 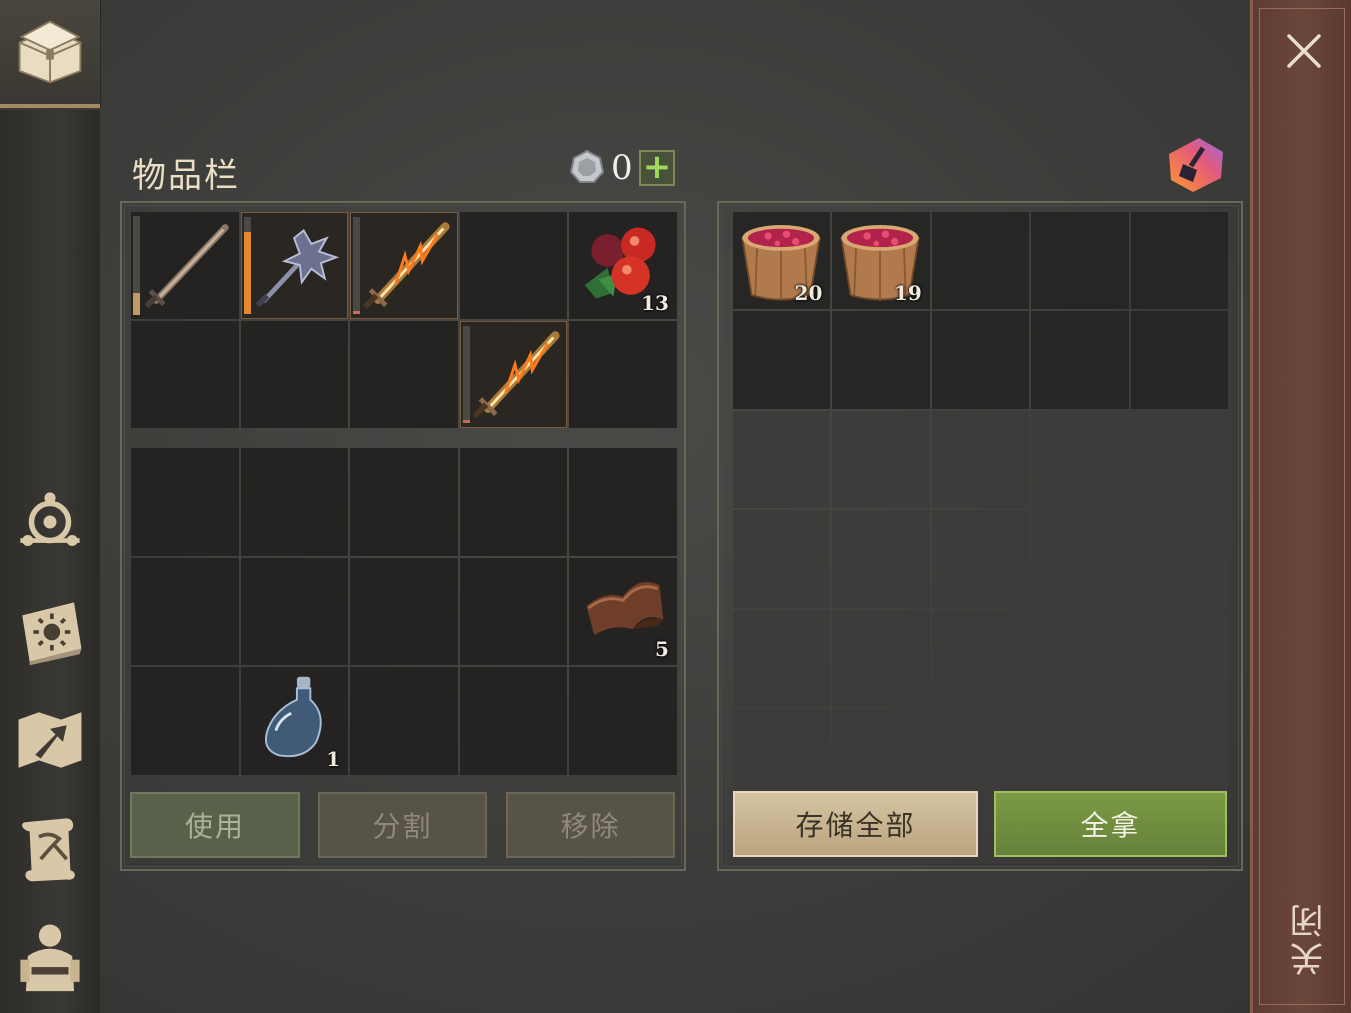 What do you see at coordinates (587, 166) in the screenshot?
I see `silver-coin-icon` at bounding box center [587, 166].